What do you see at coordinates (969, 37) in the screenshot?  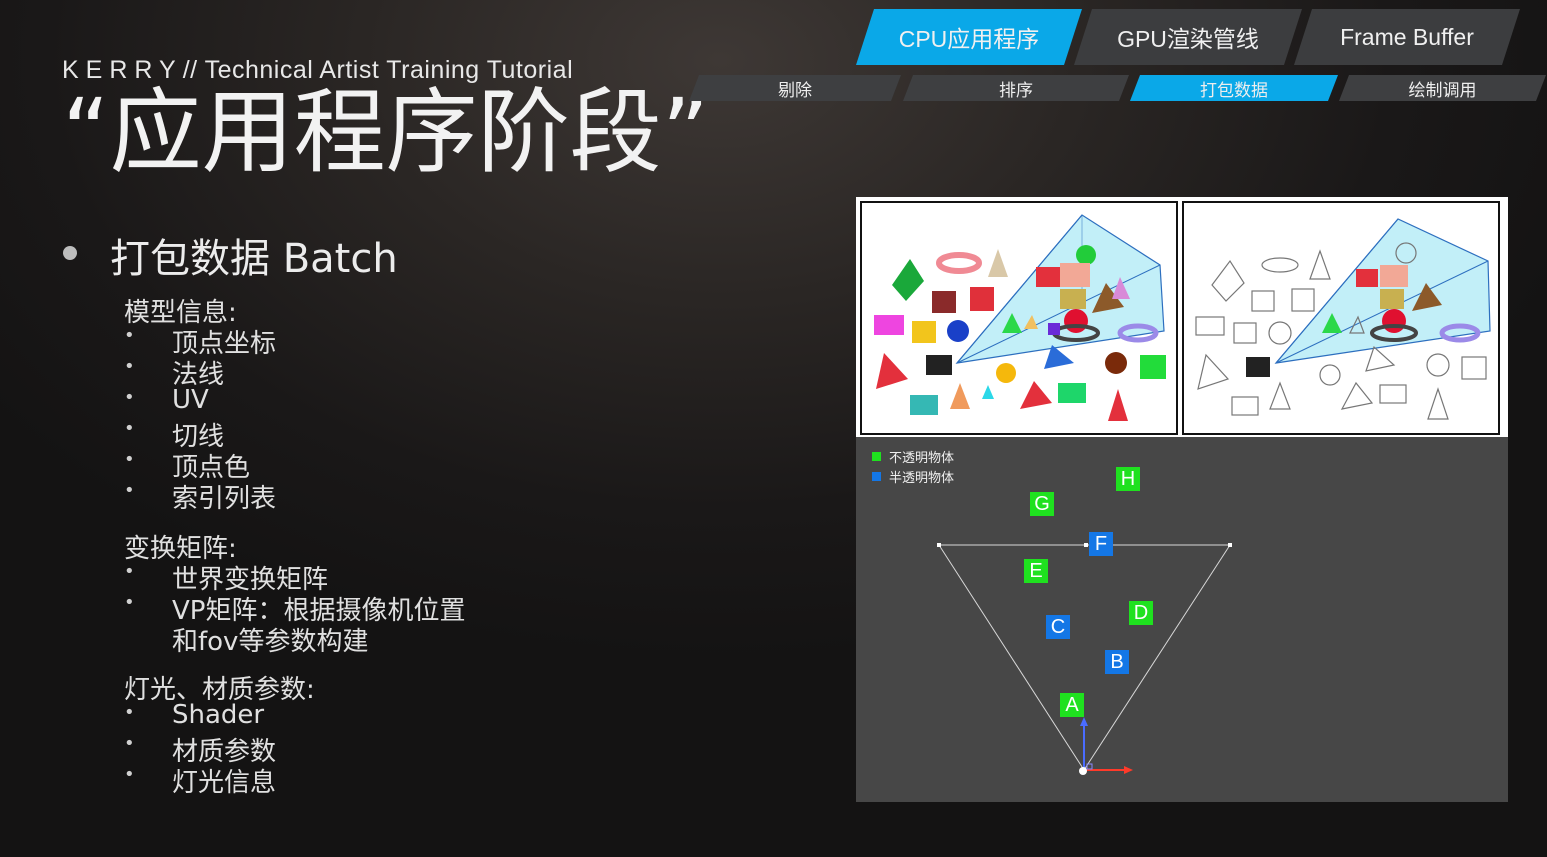 I see `tab-cpu-application: CPU应用程序` at bounding box center [969, 37].